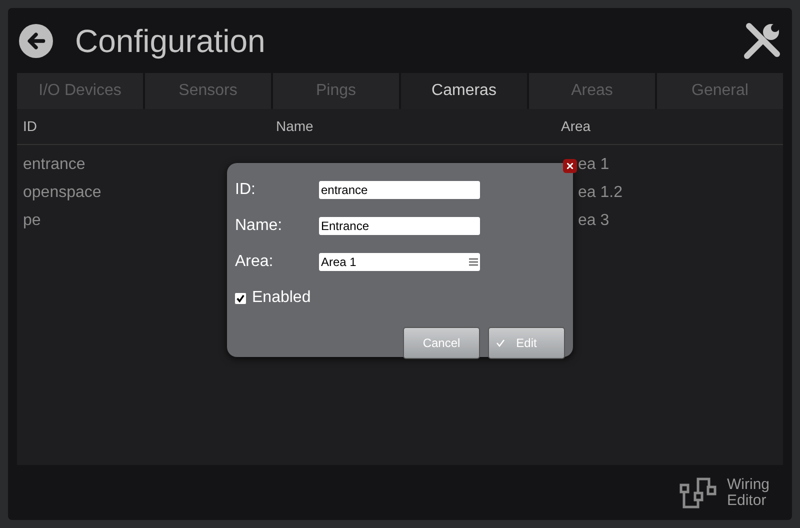 Image resolution: width=800 pixels, height=528 pixels. I want to click on tab: Sensors, so click(208, 91).